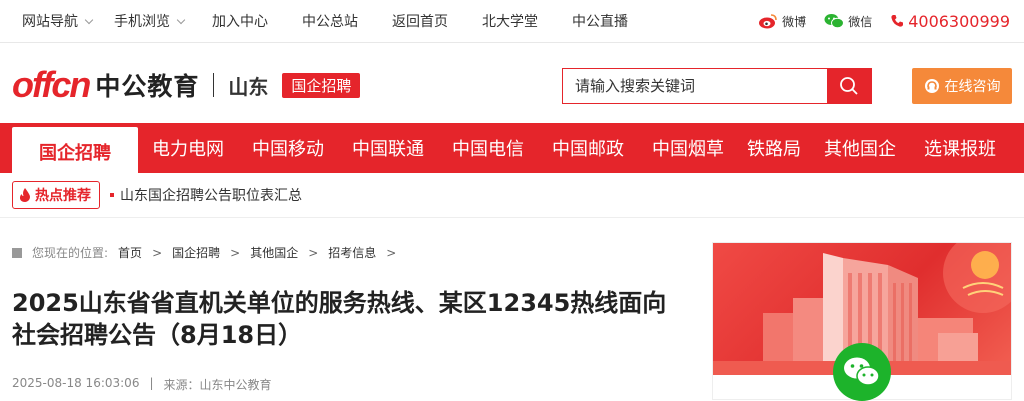 The width and height of the screenshot is (1024, 401). I want to click on province-label: 山东, so click(248, 86).